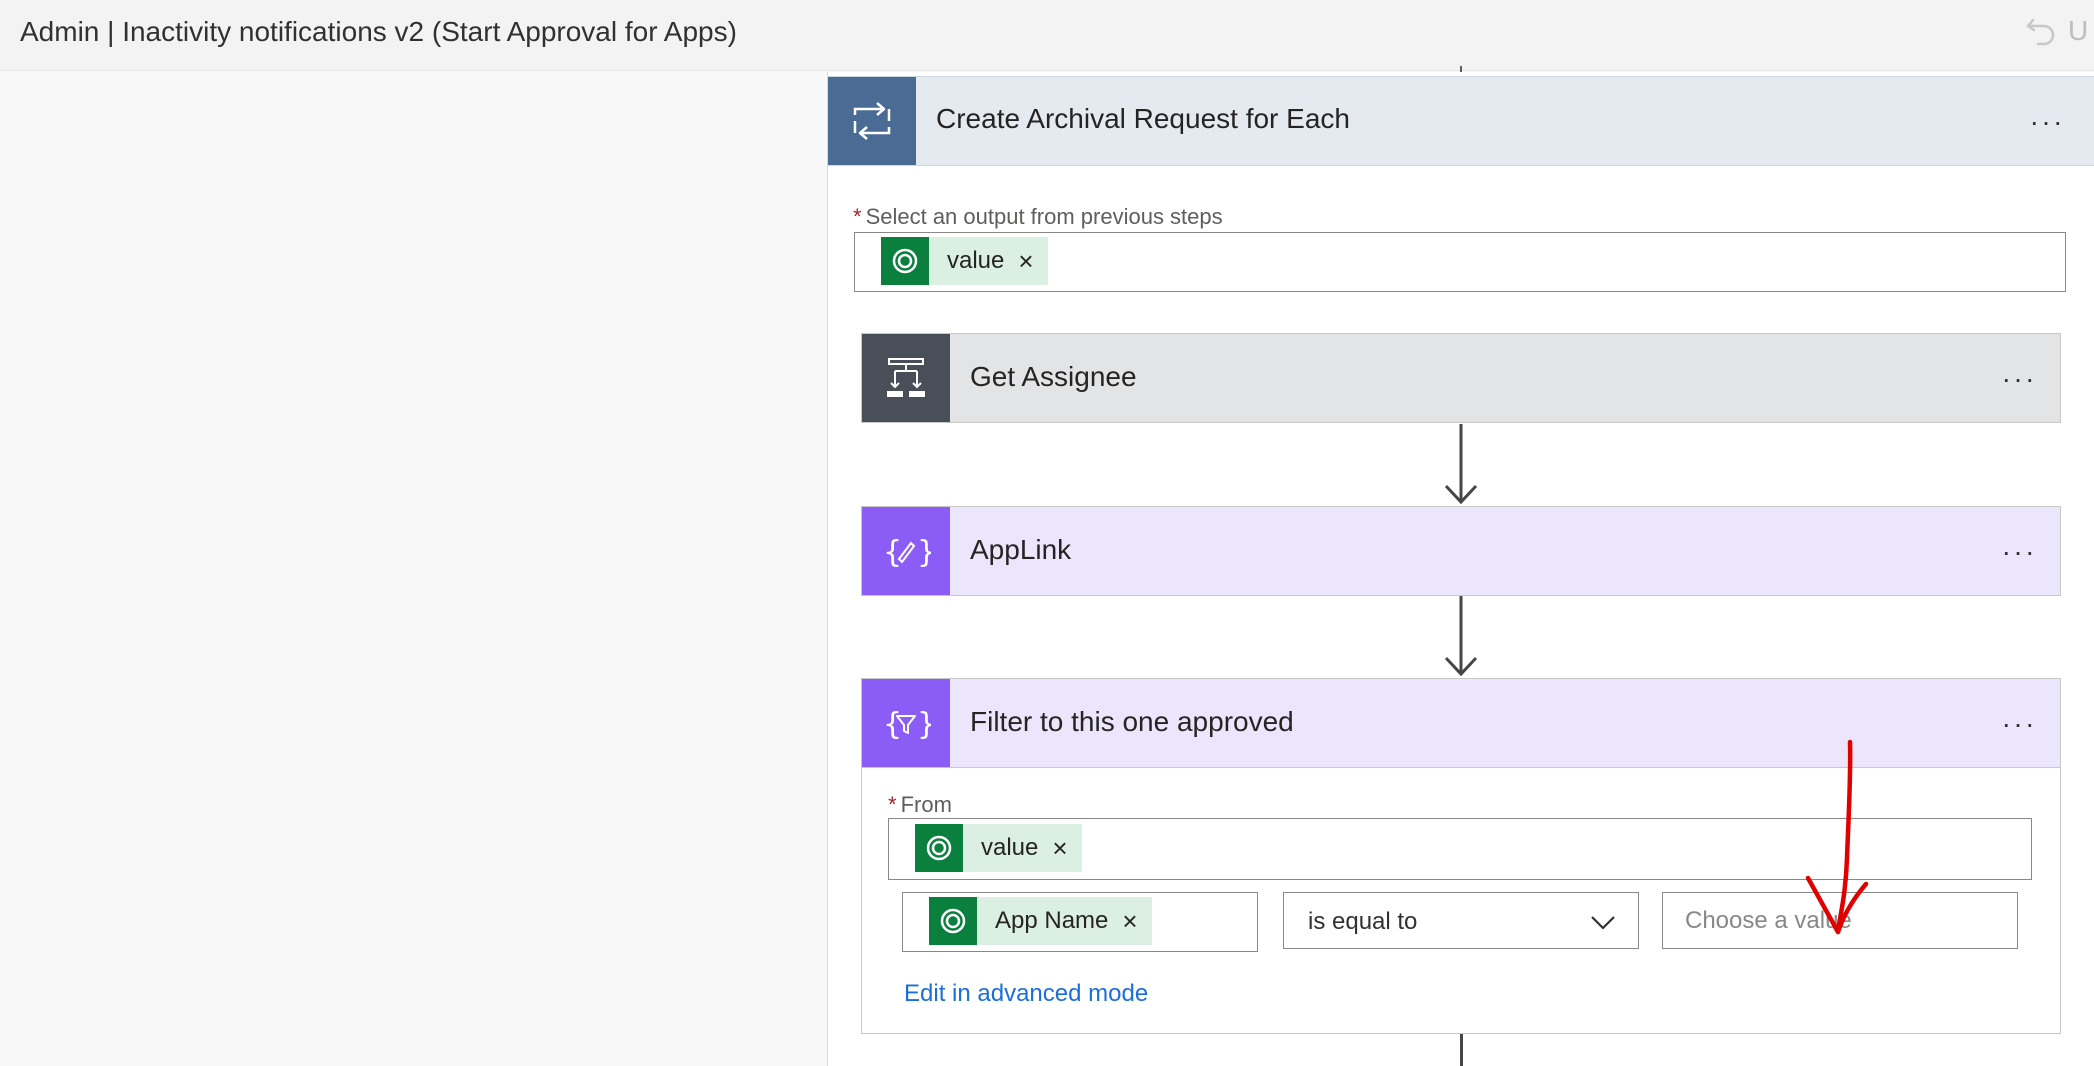 The image size is (2094, 1066). What do you see at coordinates (926, 804) in the screenshot?
I see `from-label-text: From` at bounding box center [926, 804].